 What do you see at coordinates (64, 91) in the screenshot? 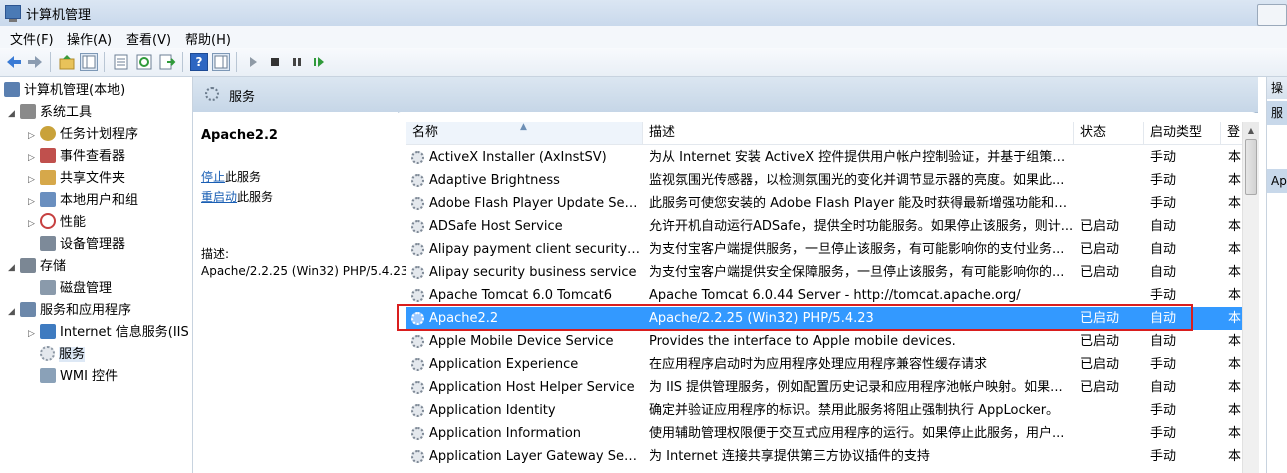
I see `tree-item-computer-management: 计算机管理(本地)` at bounding box center [64, 91].